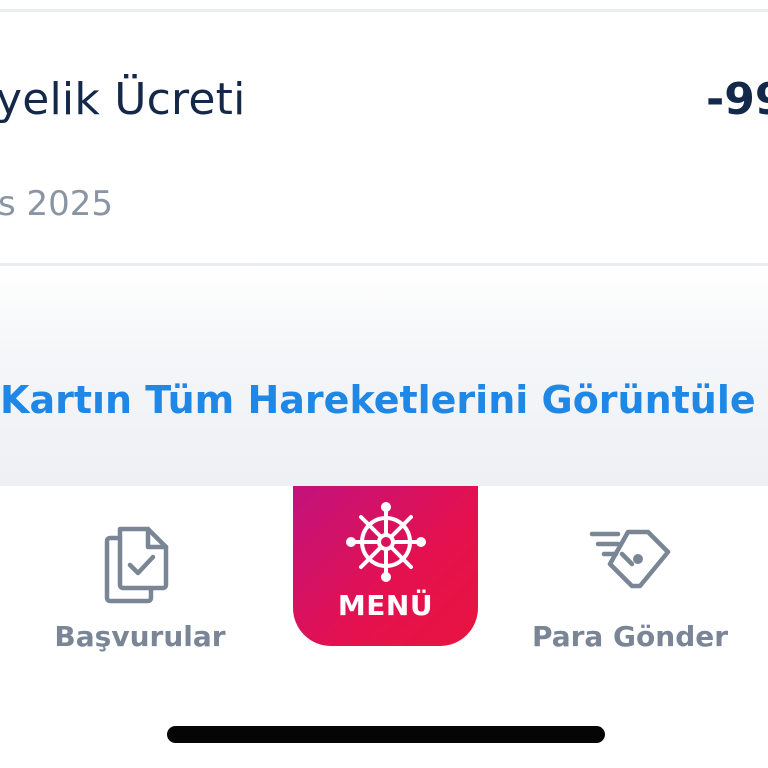 This screenshot has height=768, width=768. I want to click on document-check-icon, so click(138, 566).